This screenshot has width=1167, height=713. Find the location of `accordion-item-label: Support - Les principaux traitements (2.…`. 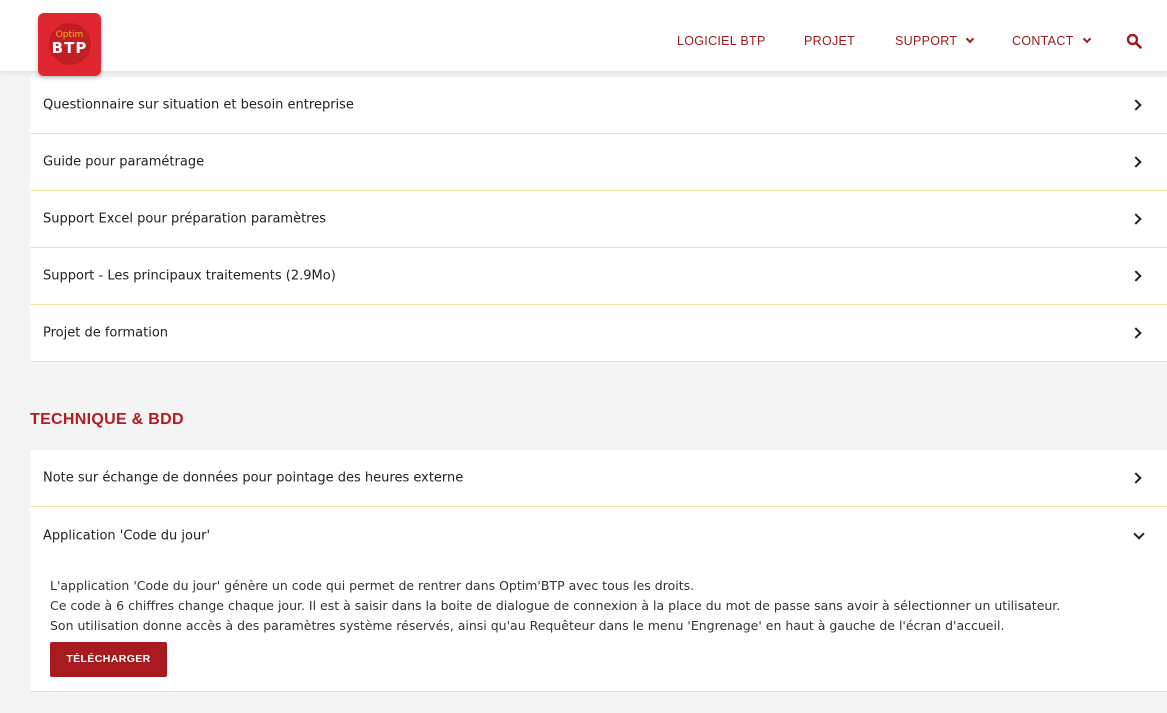

accordion-item-label: Support - Les principaux traitements (2.… is located at coordinates (189, 276).